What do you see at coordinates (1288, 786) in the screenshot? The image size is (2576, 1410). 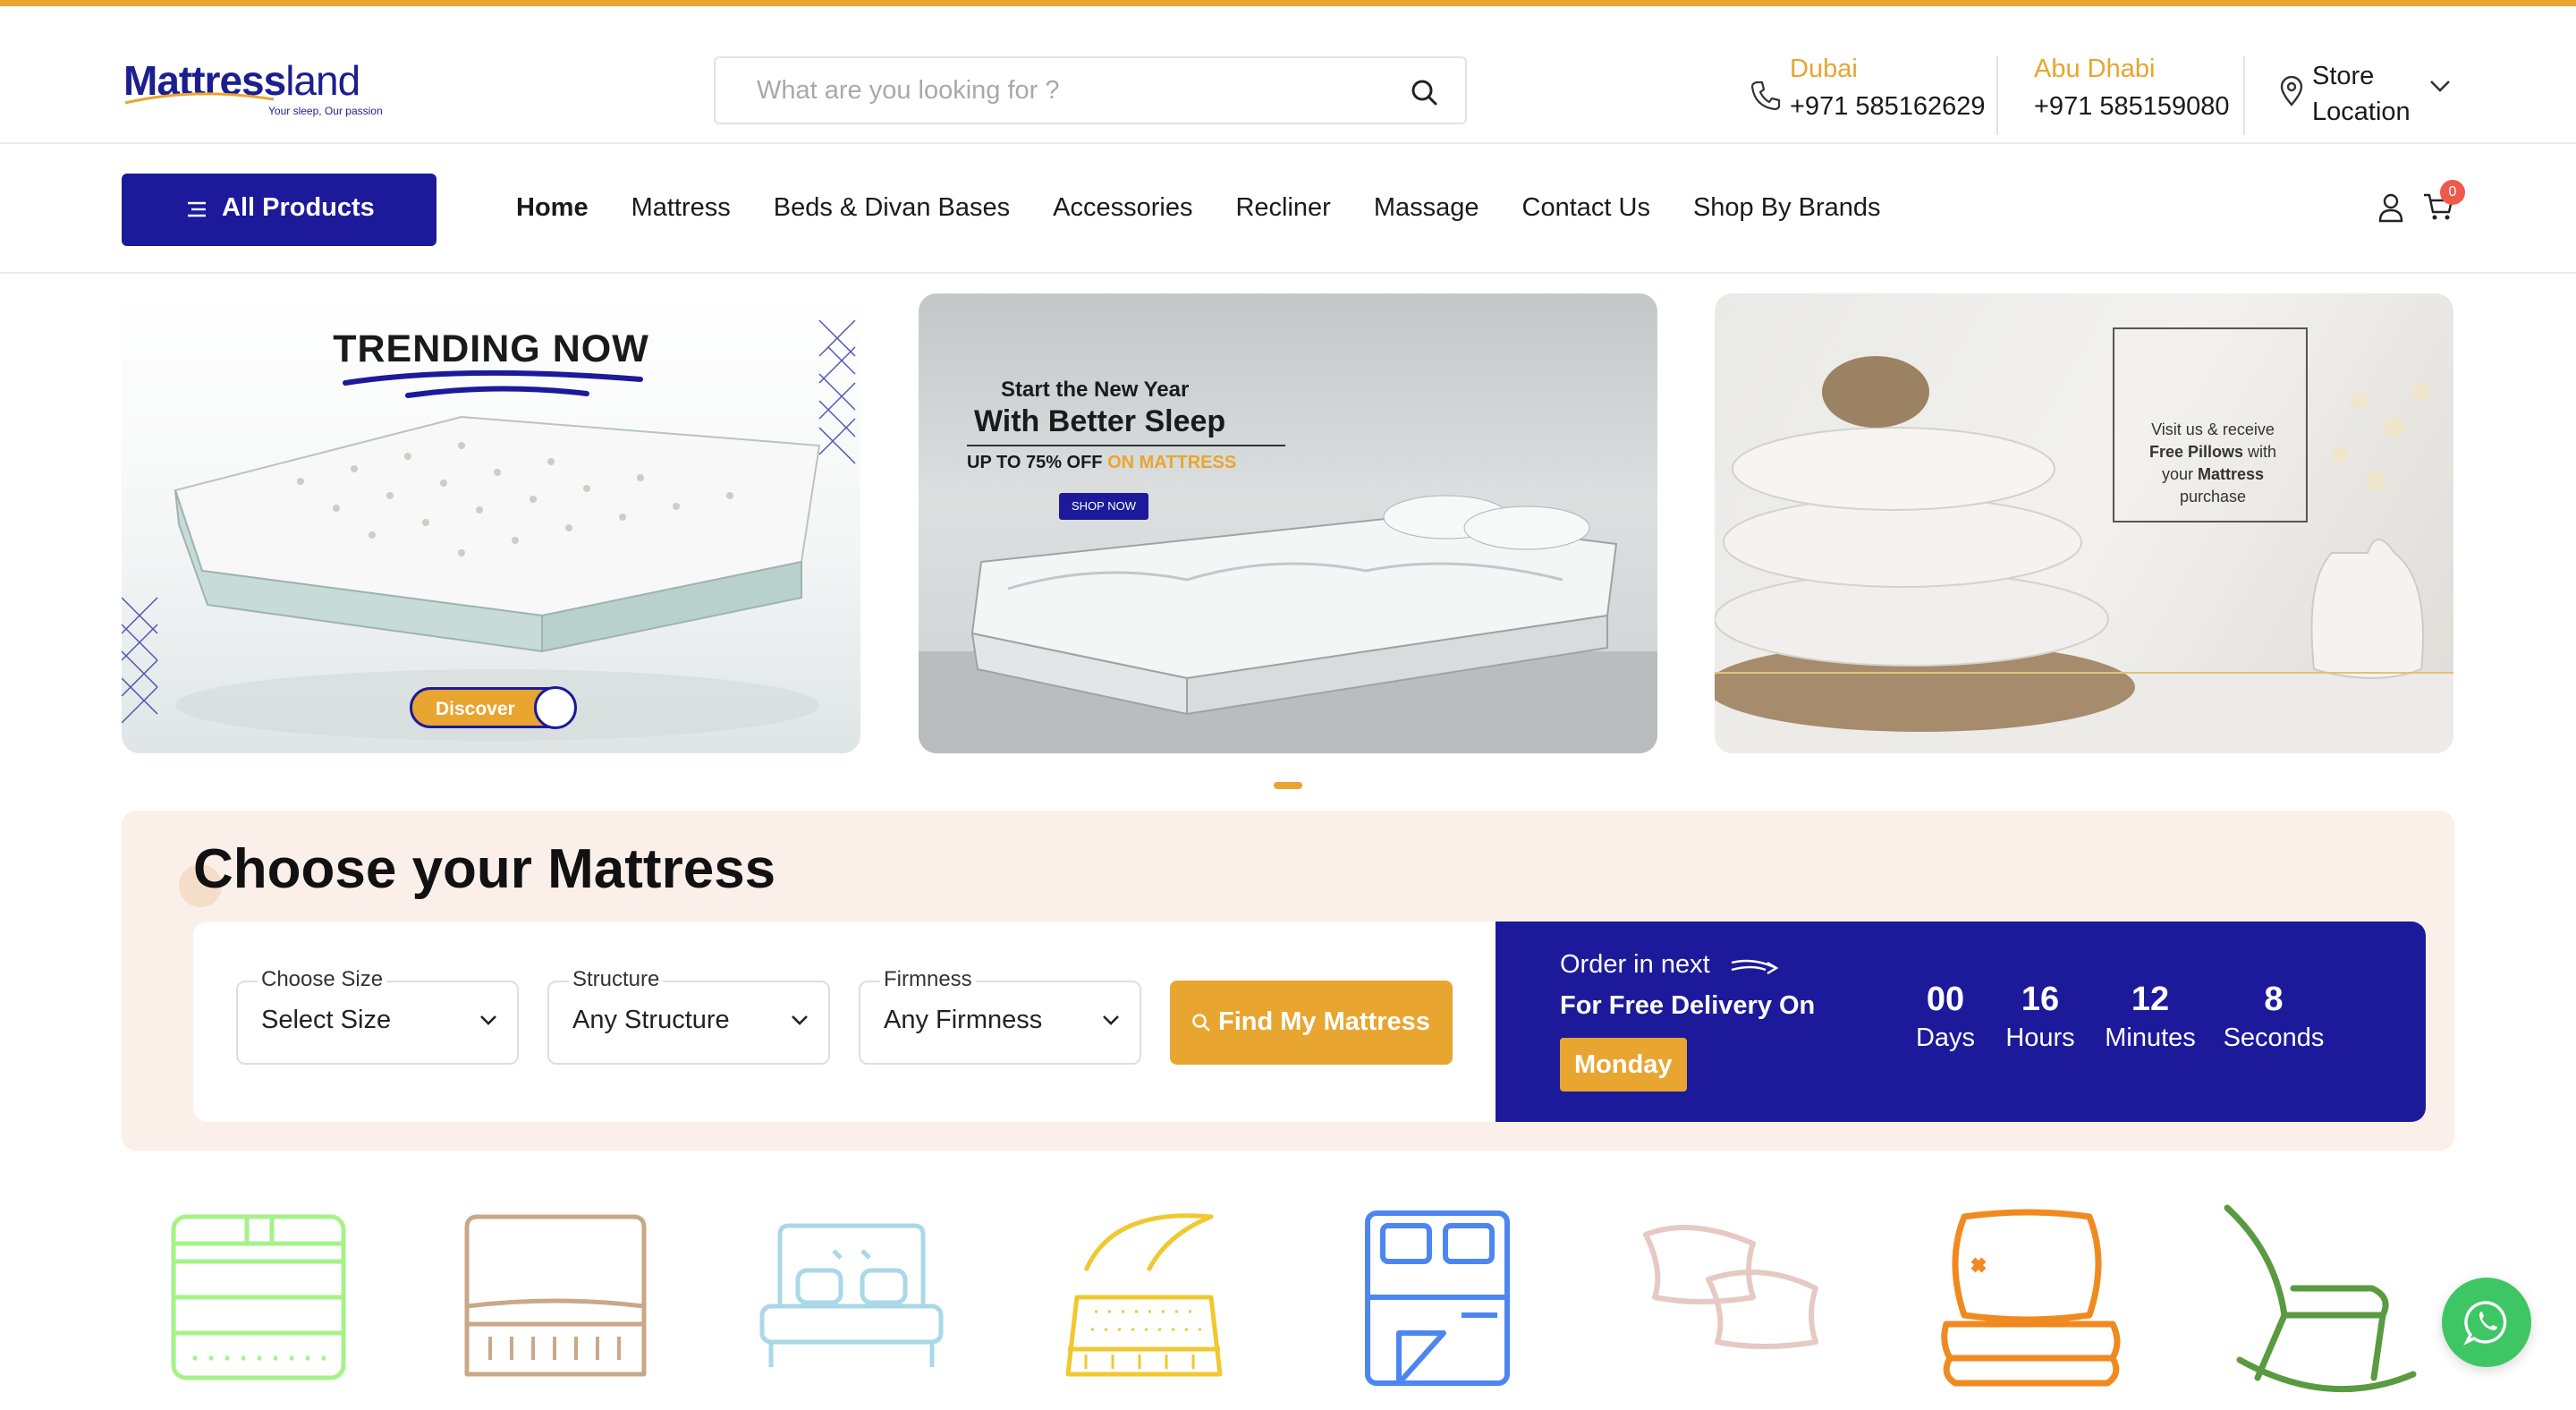 I see `carousel-indicator` at bounding box center [1288, 786].